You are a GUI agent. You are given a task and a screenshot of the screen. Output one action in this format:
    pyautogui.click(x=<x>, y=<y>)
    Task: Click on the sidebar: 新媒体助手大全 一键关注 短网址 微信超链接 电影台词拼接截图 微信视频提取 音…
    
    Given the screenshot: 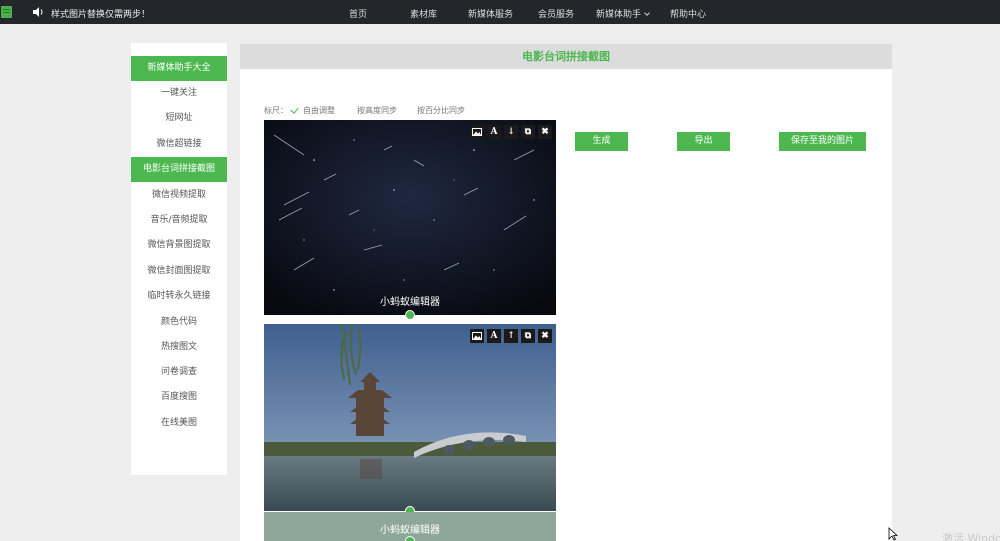 What is the action you would take?
    pyautogui.click(x=179, y=259)
    